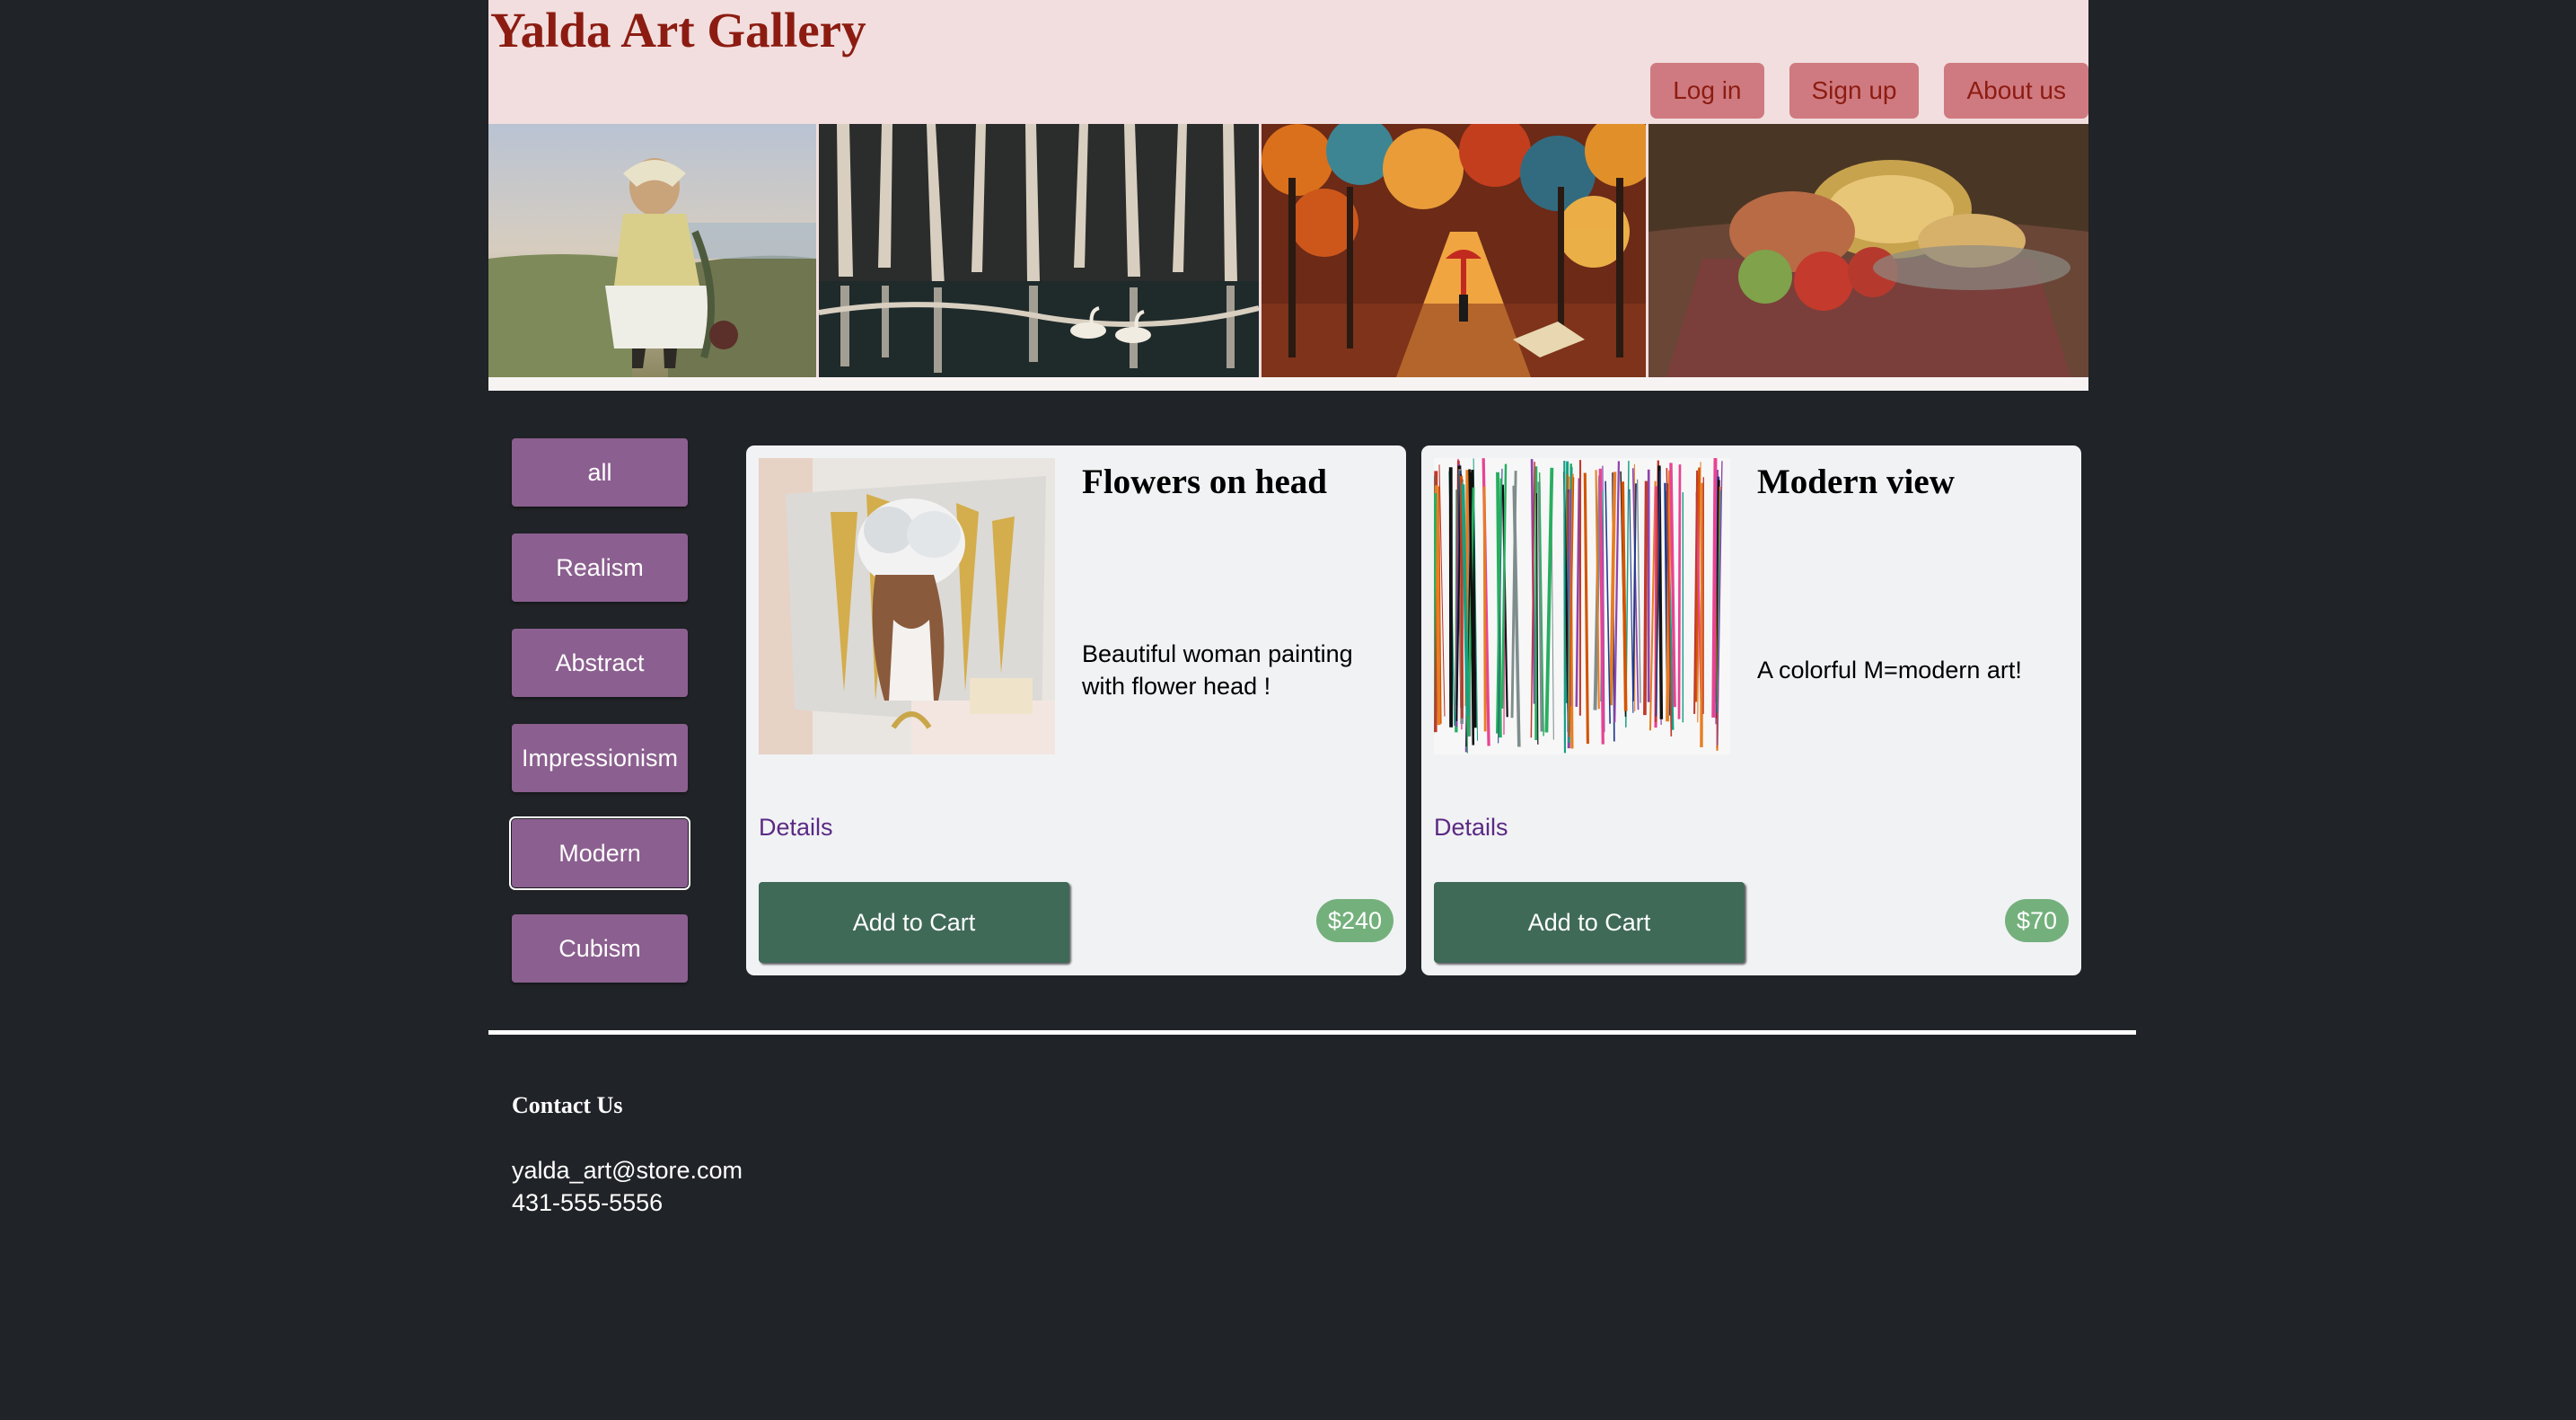 The image size is (2576, 1420). I want to click on filter-all-button: all, so click(600, 472).